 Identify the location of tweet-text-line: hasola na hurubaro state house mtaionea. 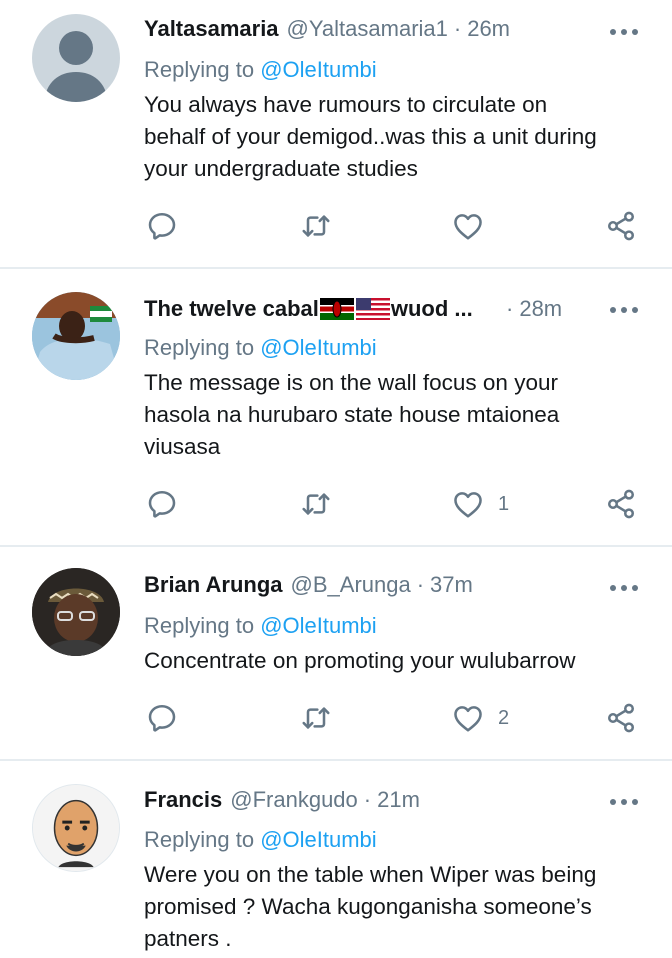
(352, 414).